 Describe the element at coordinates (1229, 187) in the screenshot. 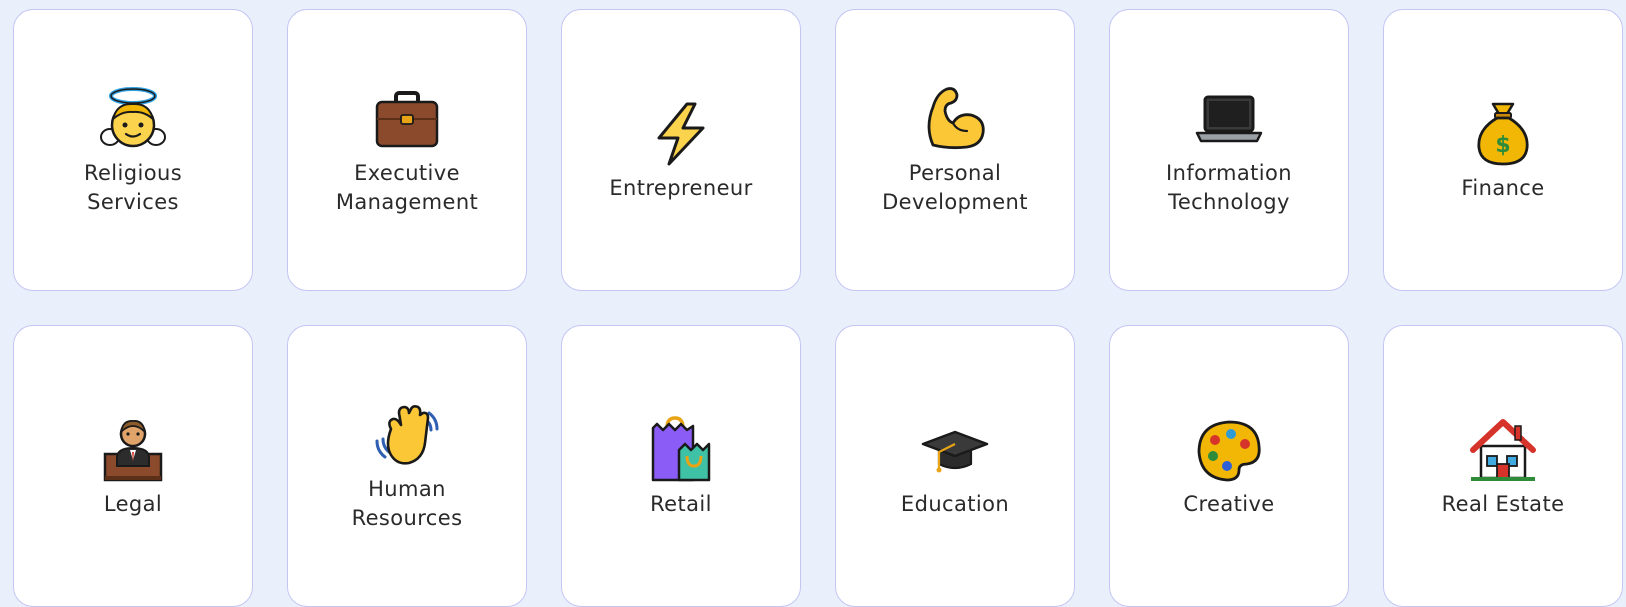

I see `category-label: Information Technology` at that location.